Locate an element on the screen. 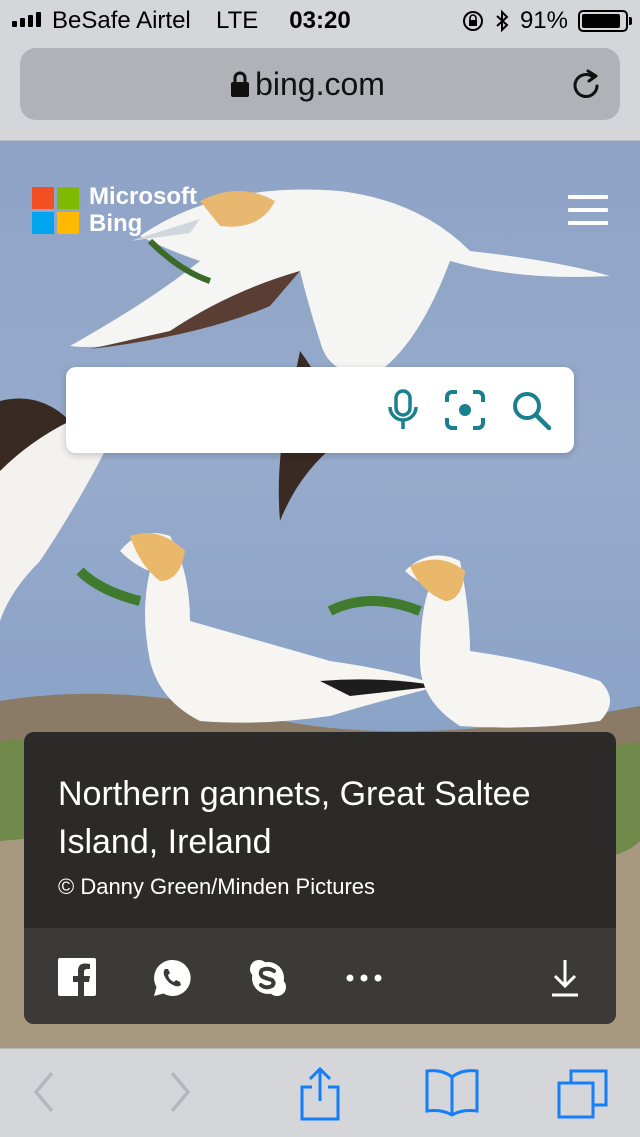 The image size is (640, 1137). address-bar: bing.com is located at coordinates (320, 84).